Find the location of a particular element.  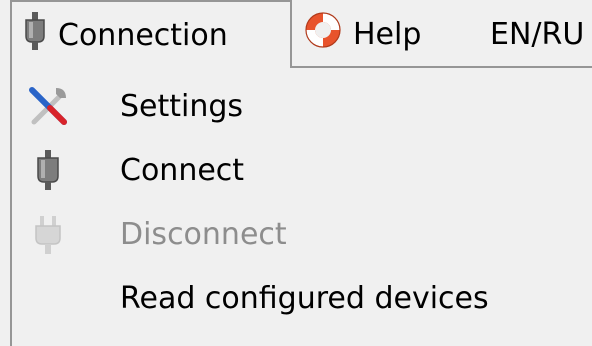

menu-language-label: EN/RU is located at coordinates (537, 34).